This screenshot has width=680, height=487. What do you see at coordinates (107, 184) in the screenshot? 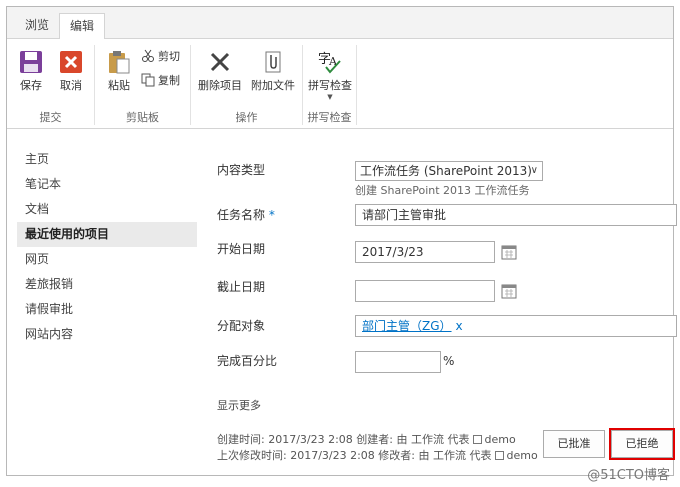
I see `nav-item-notebook: 笔记本` at bounding box center [107, 184].